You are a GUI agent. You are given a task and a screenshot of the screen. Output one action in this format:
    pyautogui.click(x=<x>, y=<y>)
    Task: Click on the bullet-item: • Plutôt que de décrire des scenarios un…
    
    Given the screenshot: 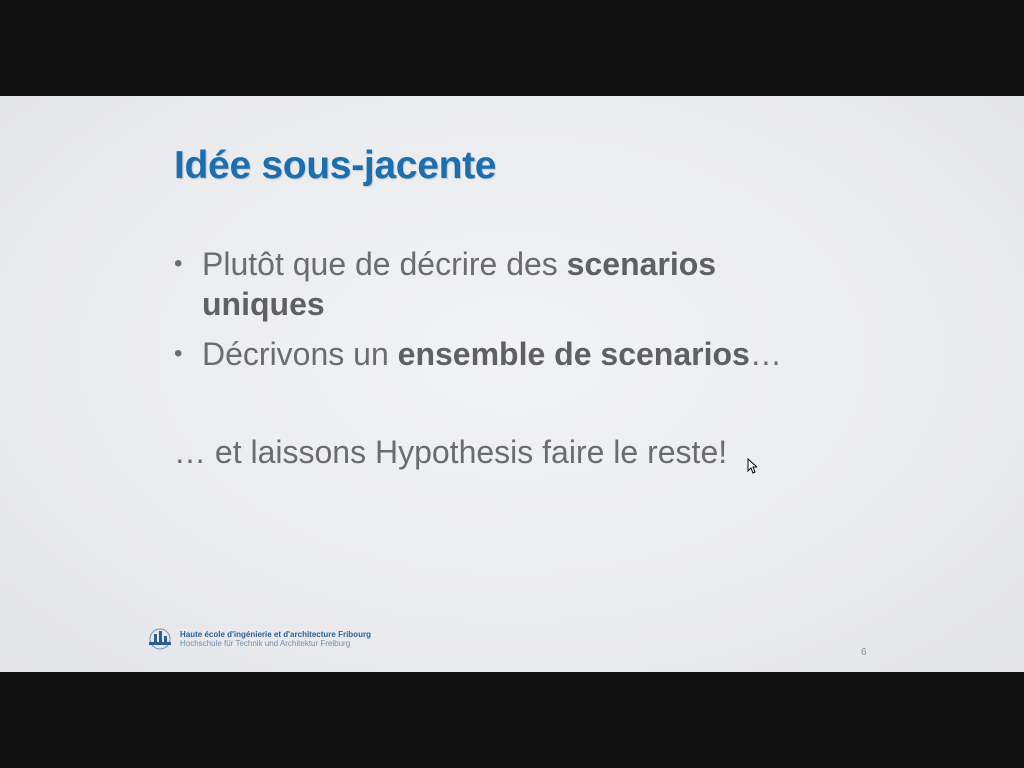 What is the action you would take?
    pyautogui.click(x=494, y=284)
    